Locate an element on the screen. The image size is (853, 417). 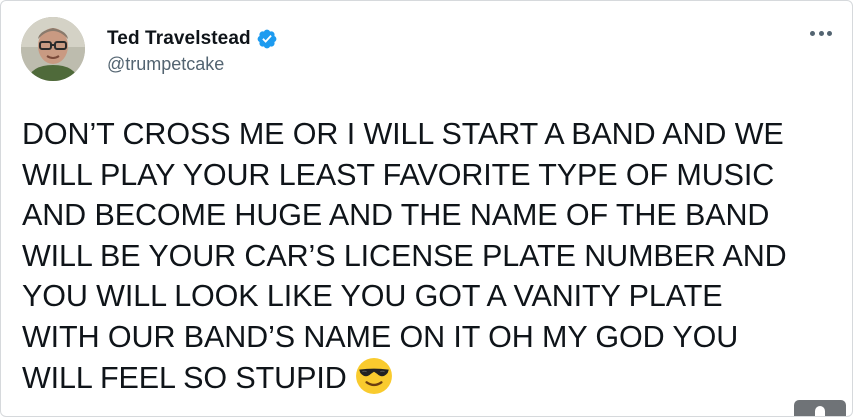
author-handle: @trumpetcake is located at coordinates (192, 64).